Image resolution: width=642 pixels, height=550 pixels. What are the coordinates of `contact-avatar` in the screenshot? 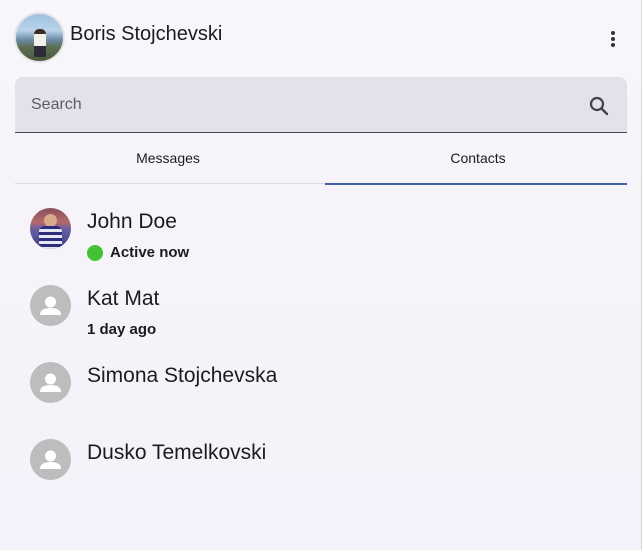 It's located at (50, 228).